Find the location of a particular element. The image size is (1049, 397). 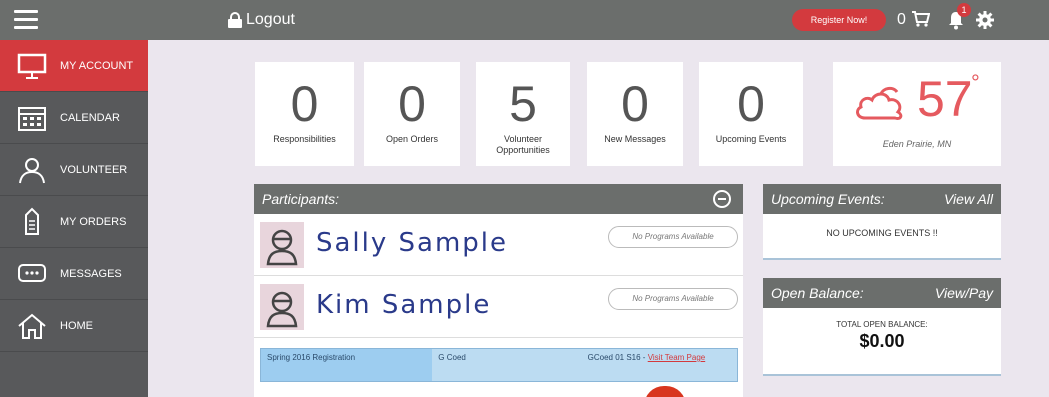

cloud-sun-icon is located at coordinates (879, 103).